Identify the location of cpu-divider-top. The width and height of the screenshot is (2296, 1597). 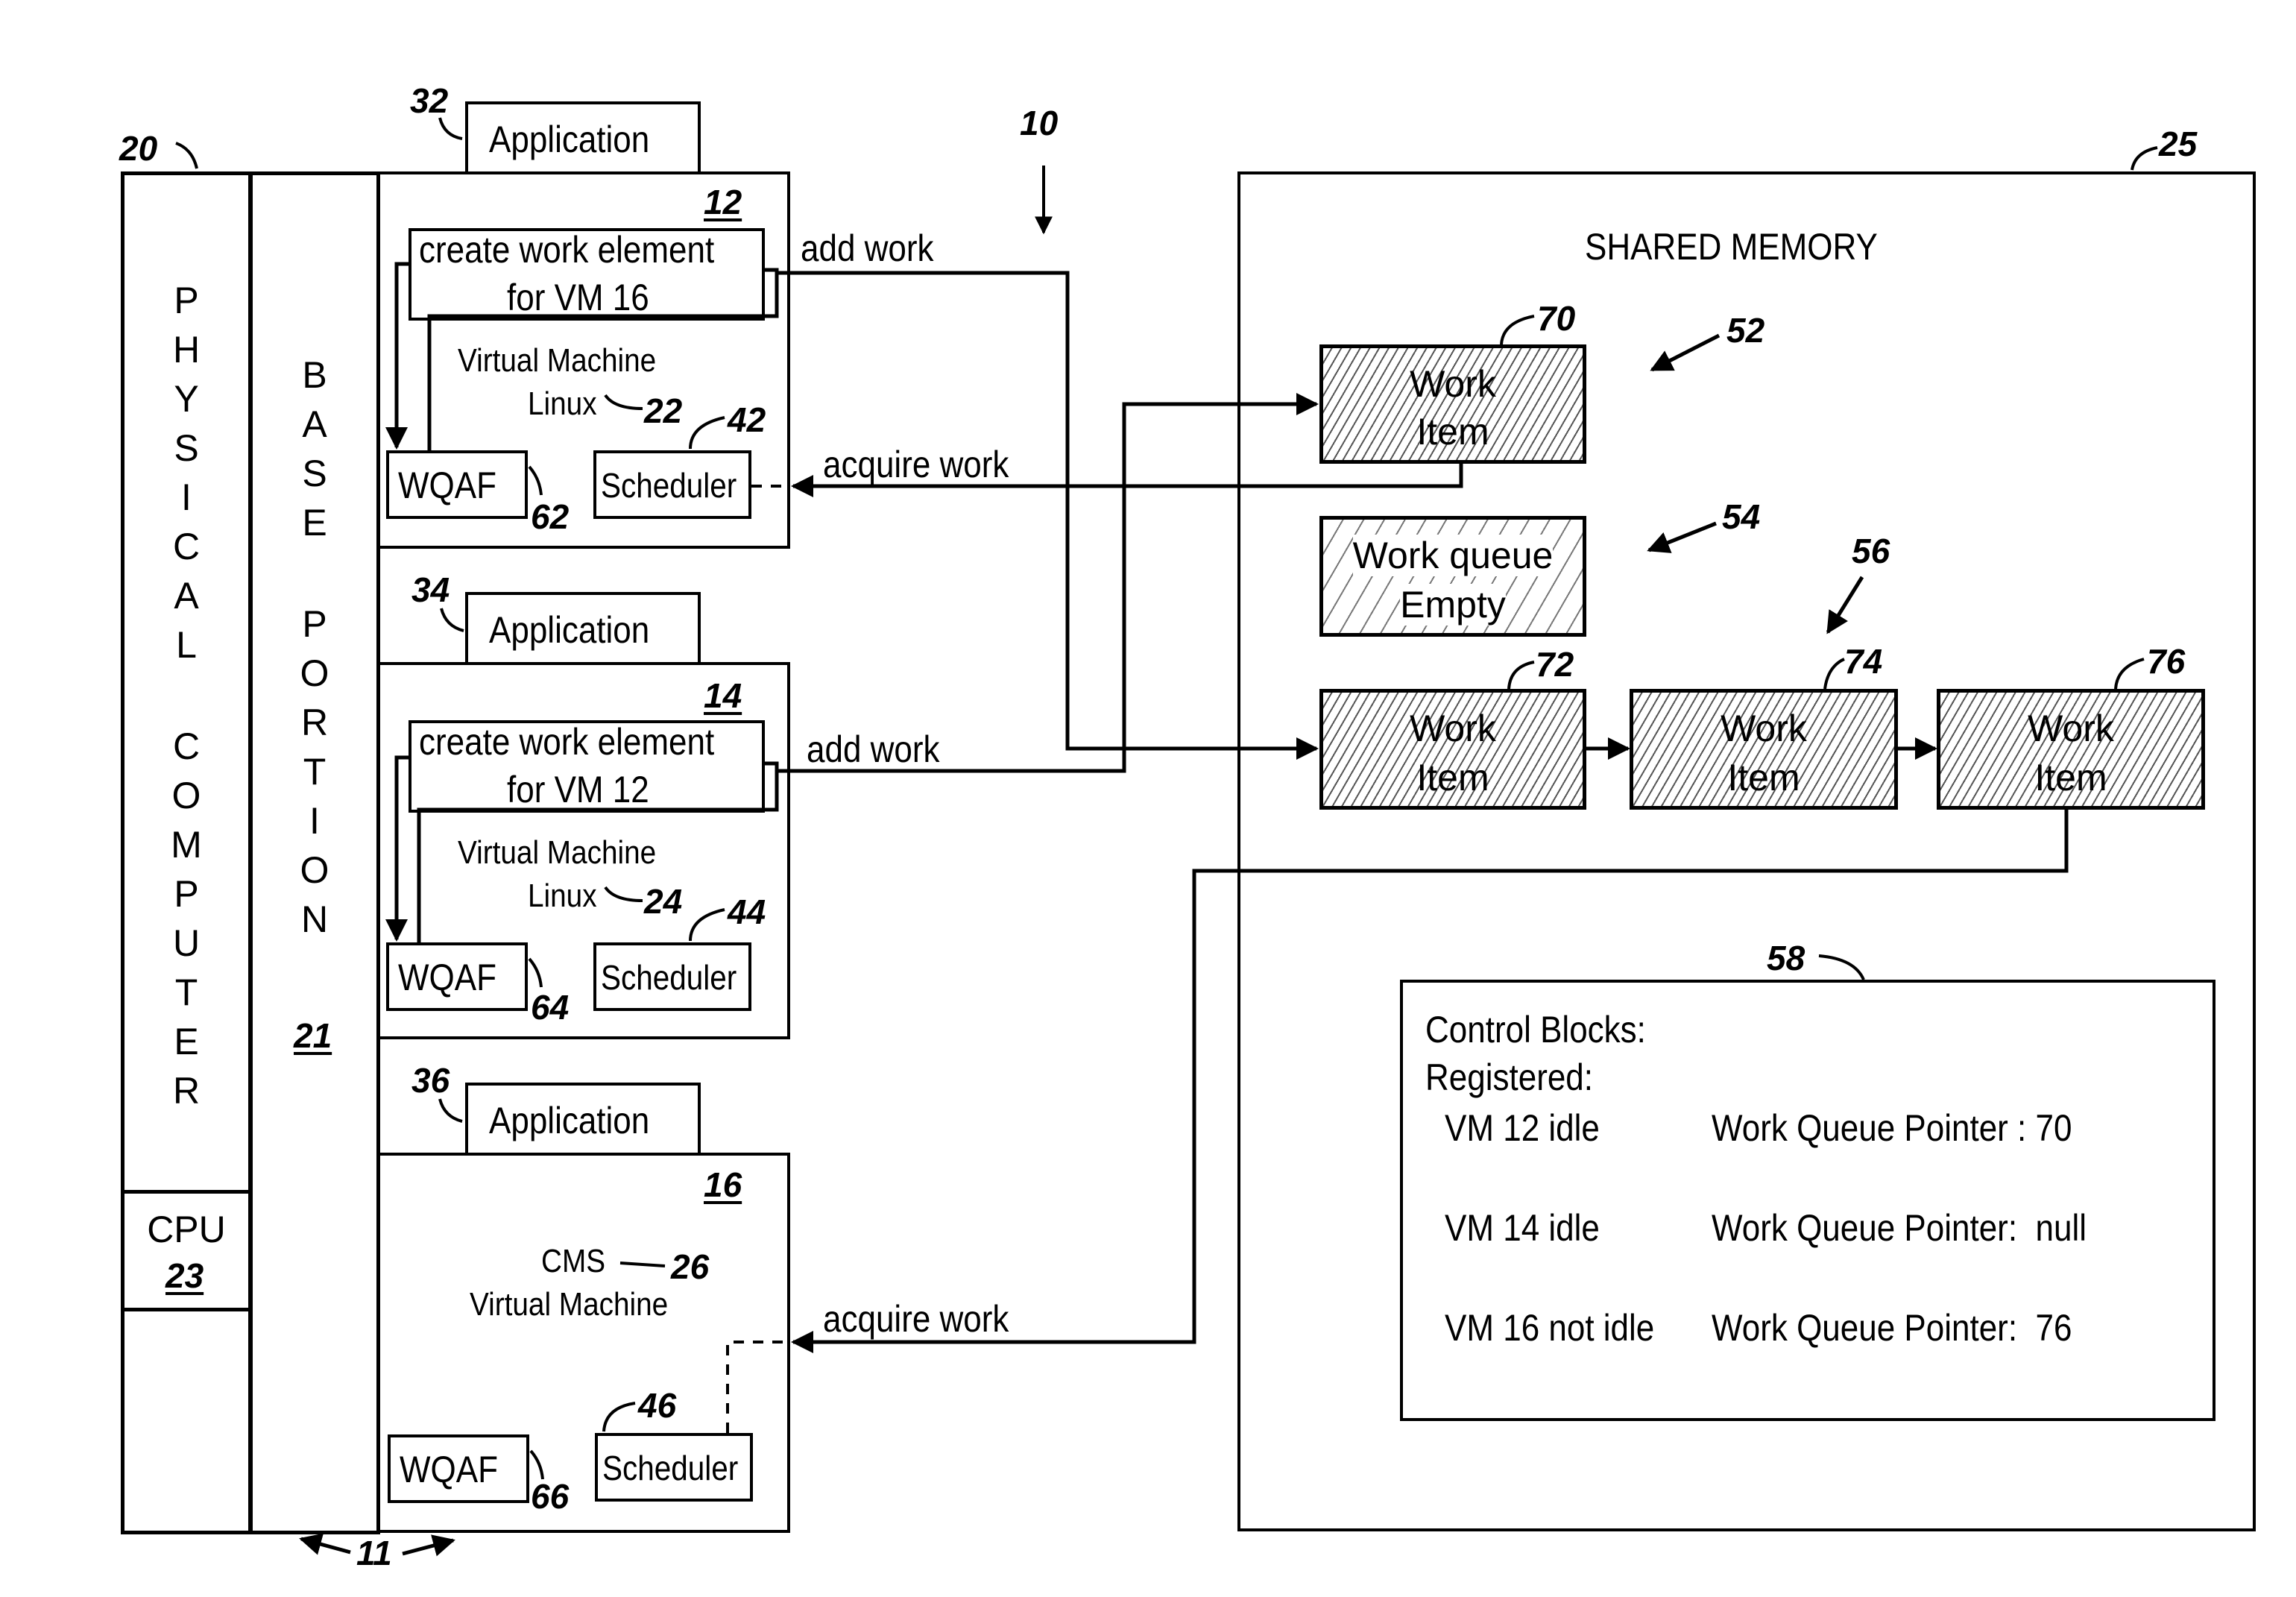
(186, 1192).